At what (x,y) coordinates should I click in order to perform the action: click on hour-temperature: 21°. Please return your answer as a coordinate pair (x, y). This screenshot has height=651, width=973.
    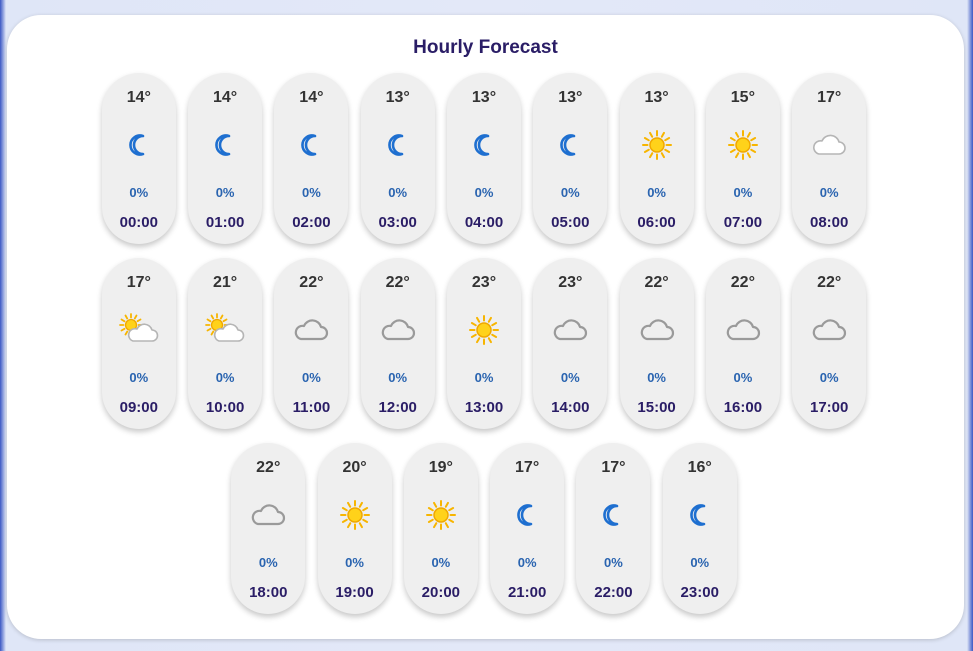
    Looking at the image, I should click on (225, 282).